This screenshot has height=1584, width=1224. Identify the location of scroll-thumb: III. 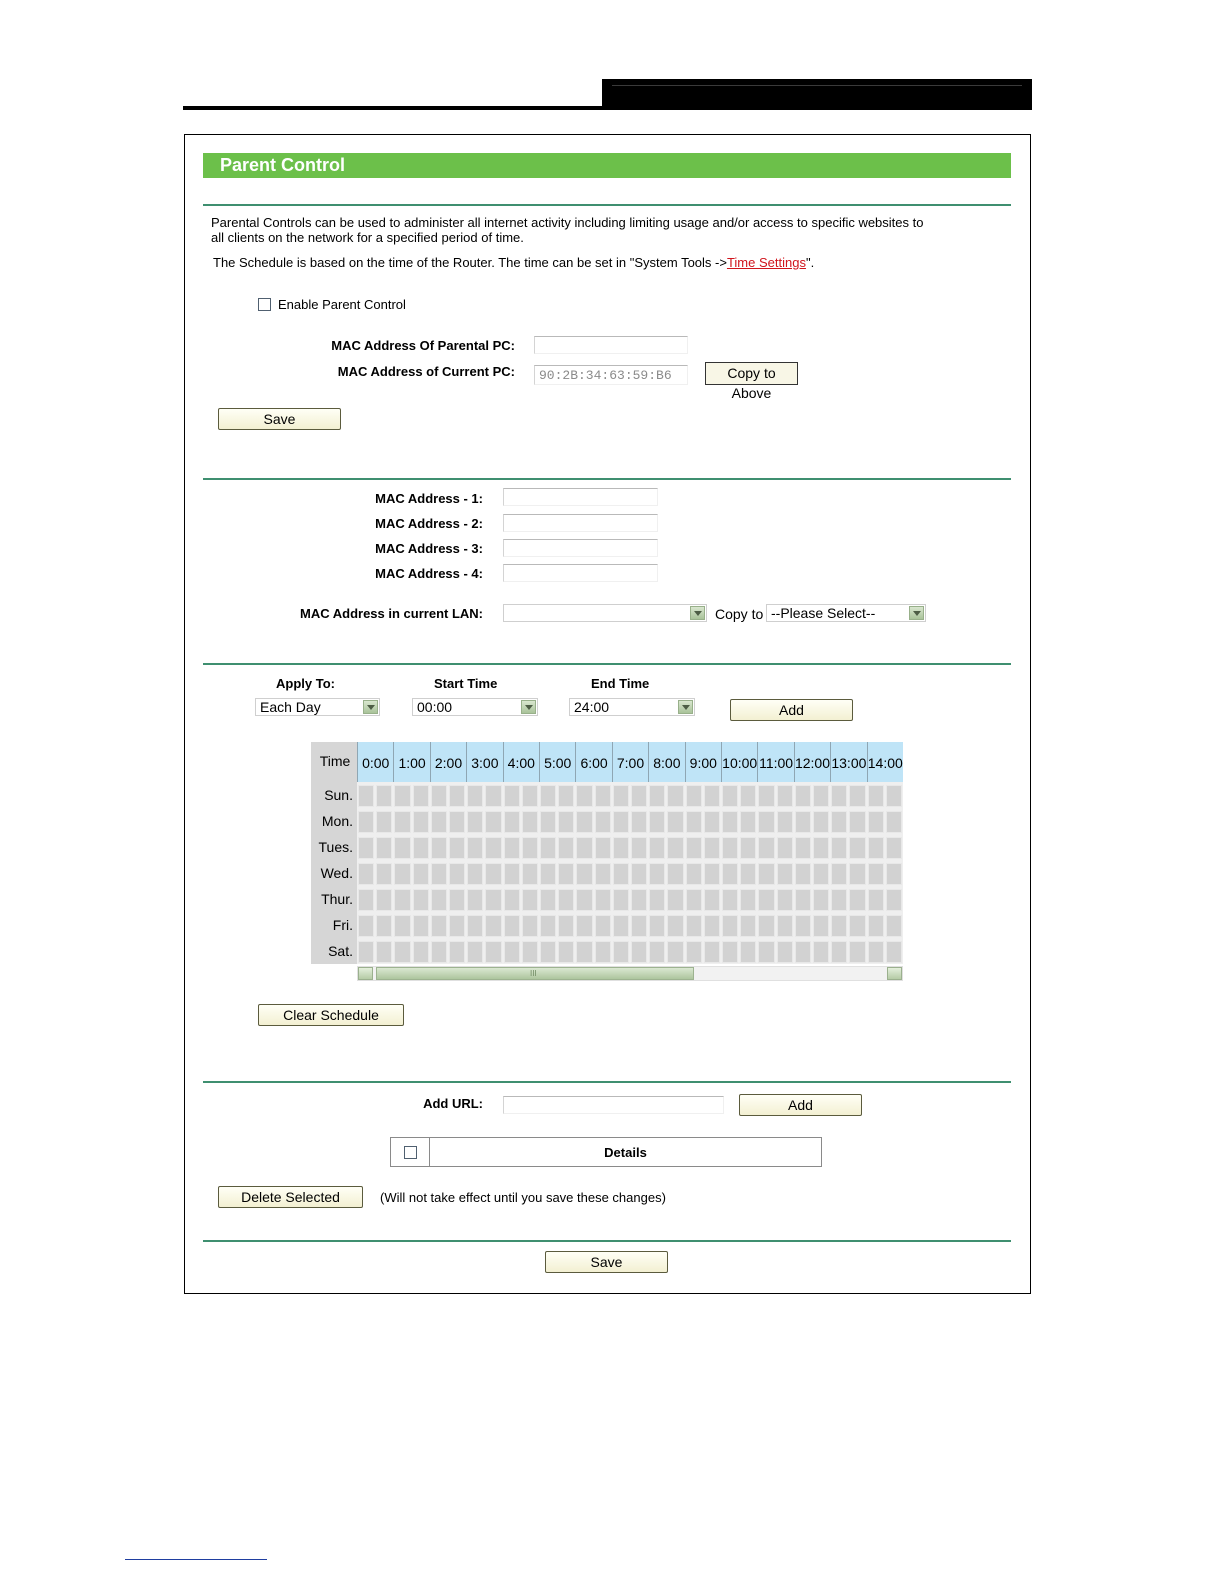
(535, 973).